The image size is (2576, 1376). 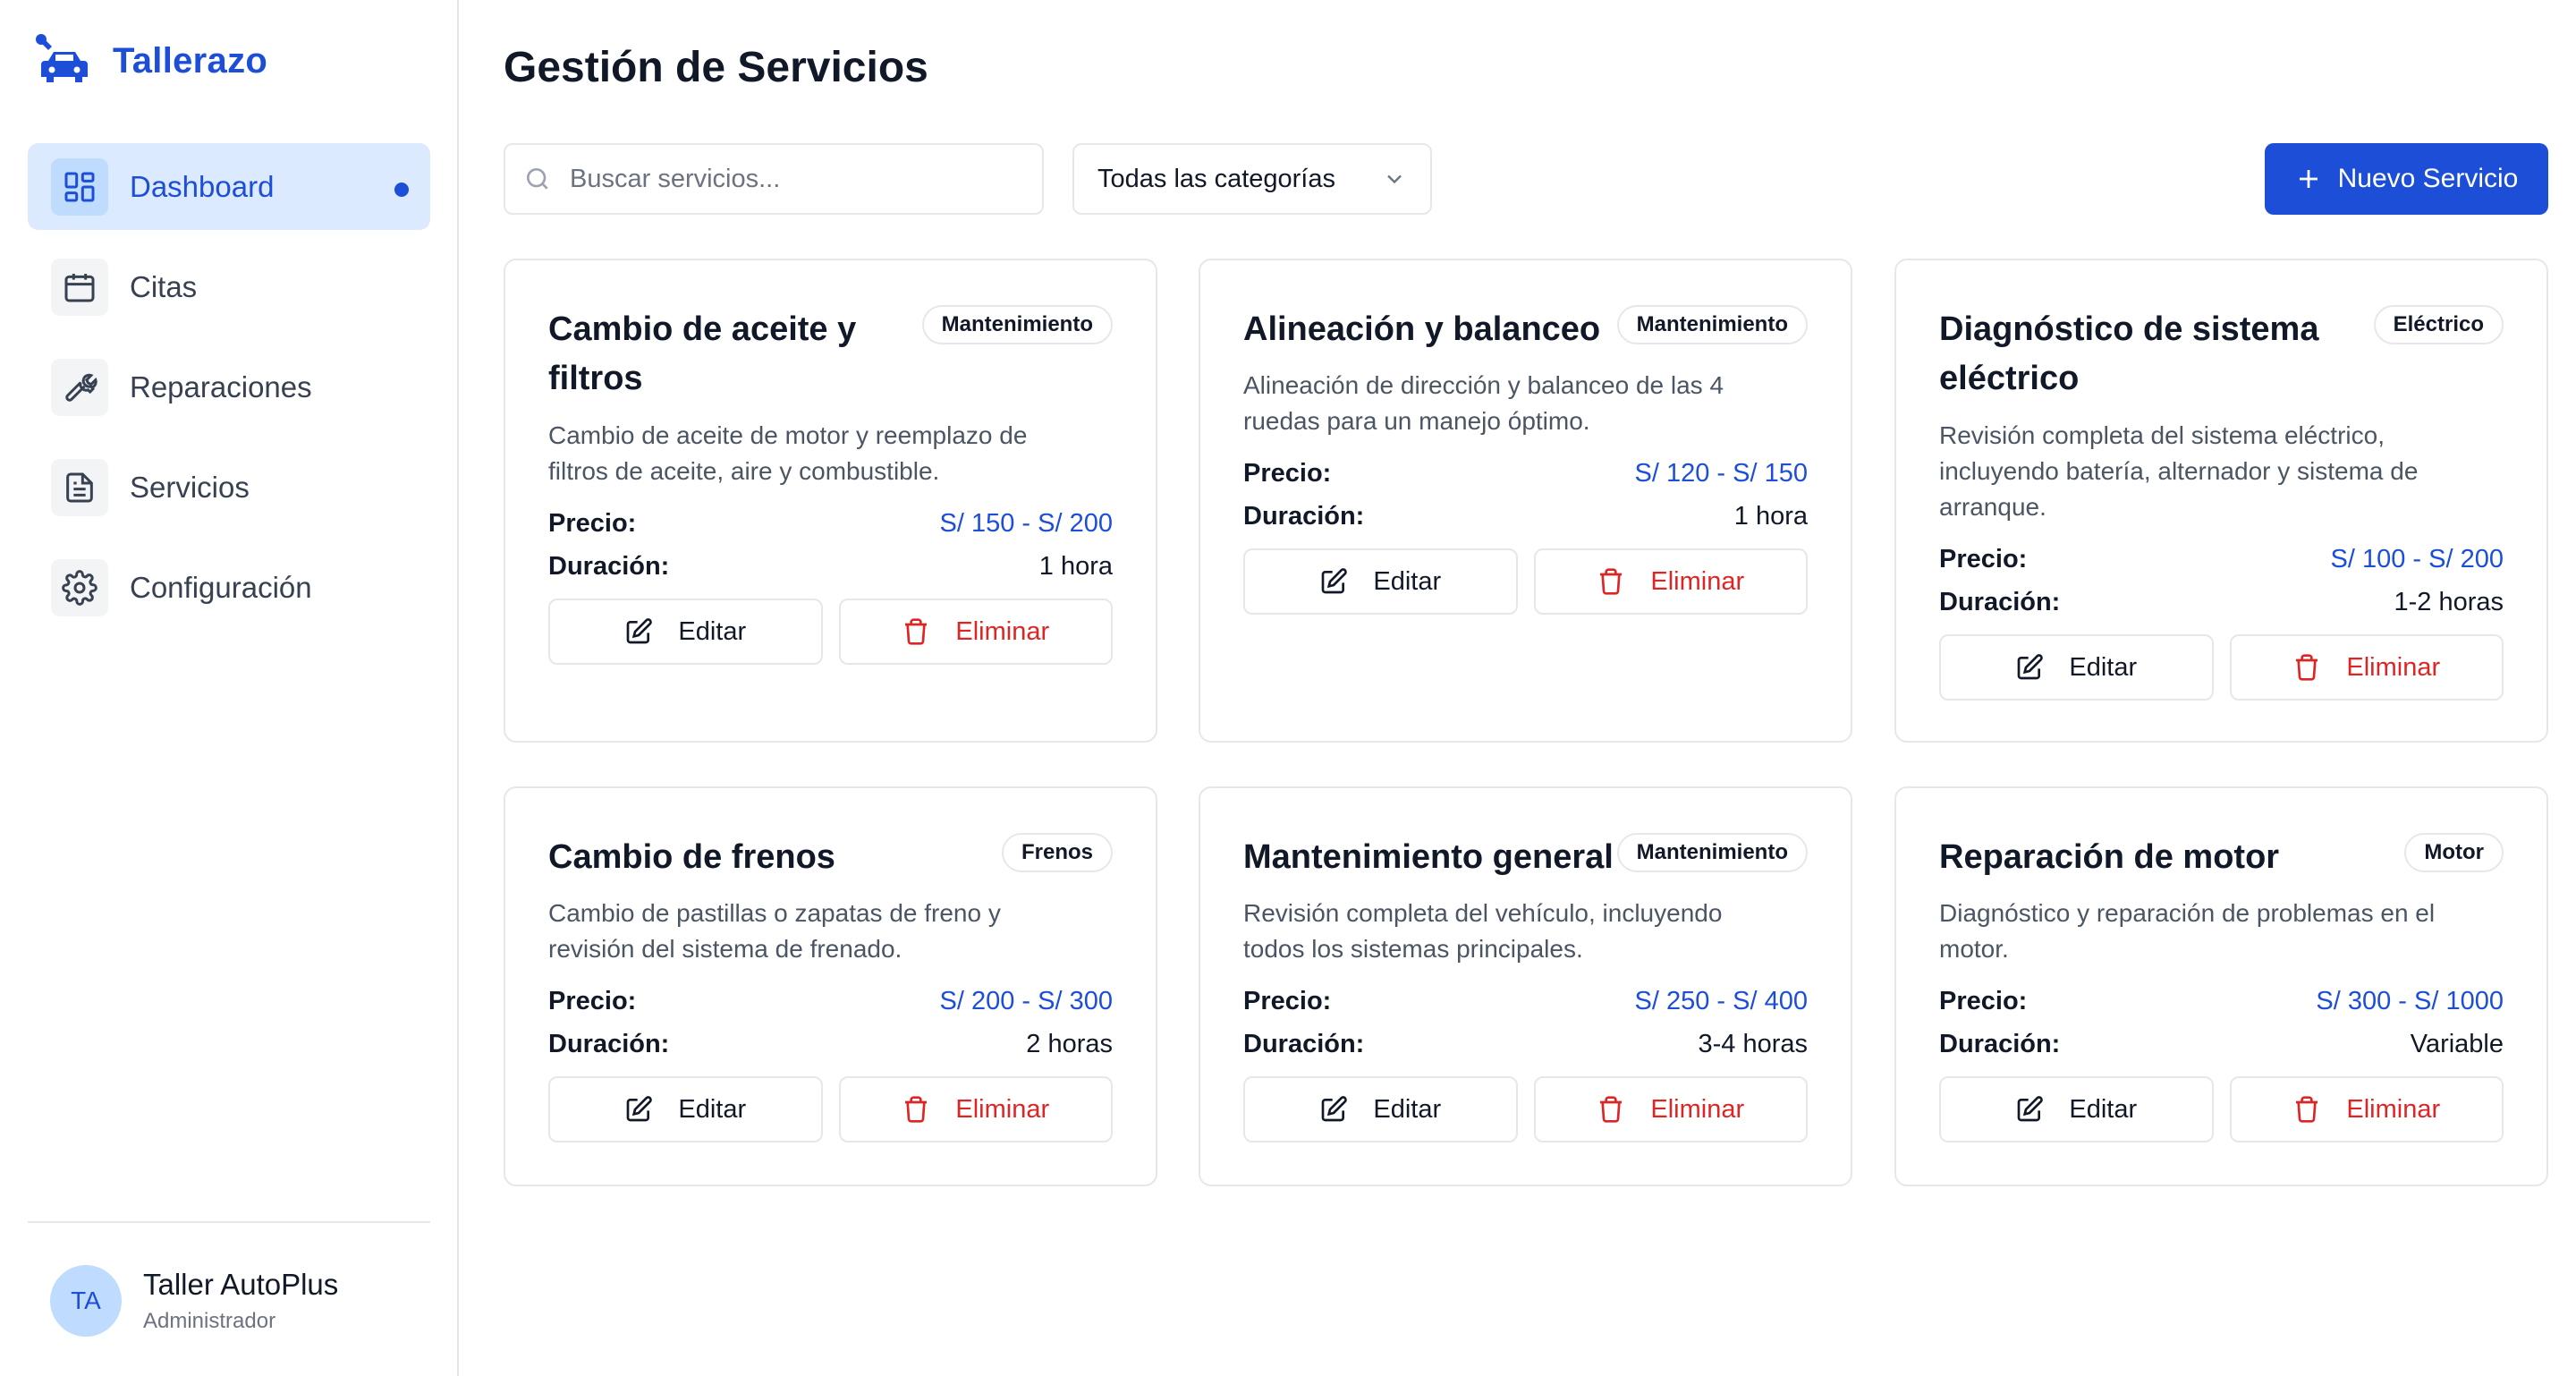 What do you see at coordinates (164, 286) in the screenshot?
I see `sidebar-item-label: Citas` at bounding box center [164, 286].